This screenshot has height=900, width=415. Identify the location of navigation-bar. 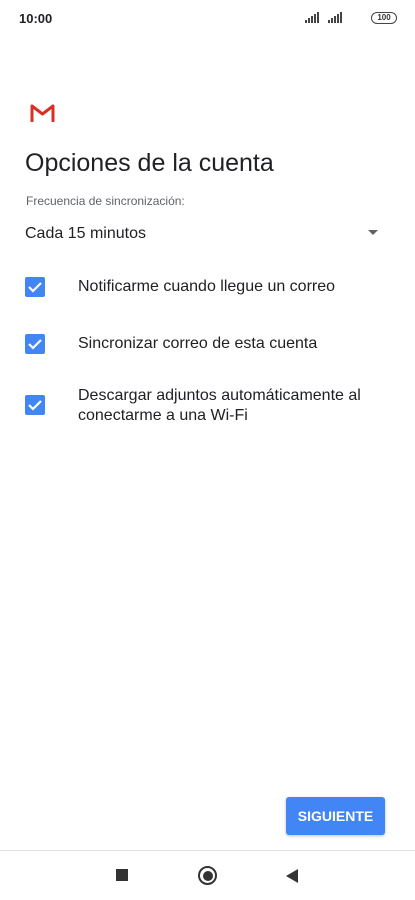
(207, 875).